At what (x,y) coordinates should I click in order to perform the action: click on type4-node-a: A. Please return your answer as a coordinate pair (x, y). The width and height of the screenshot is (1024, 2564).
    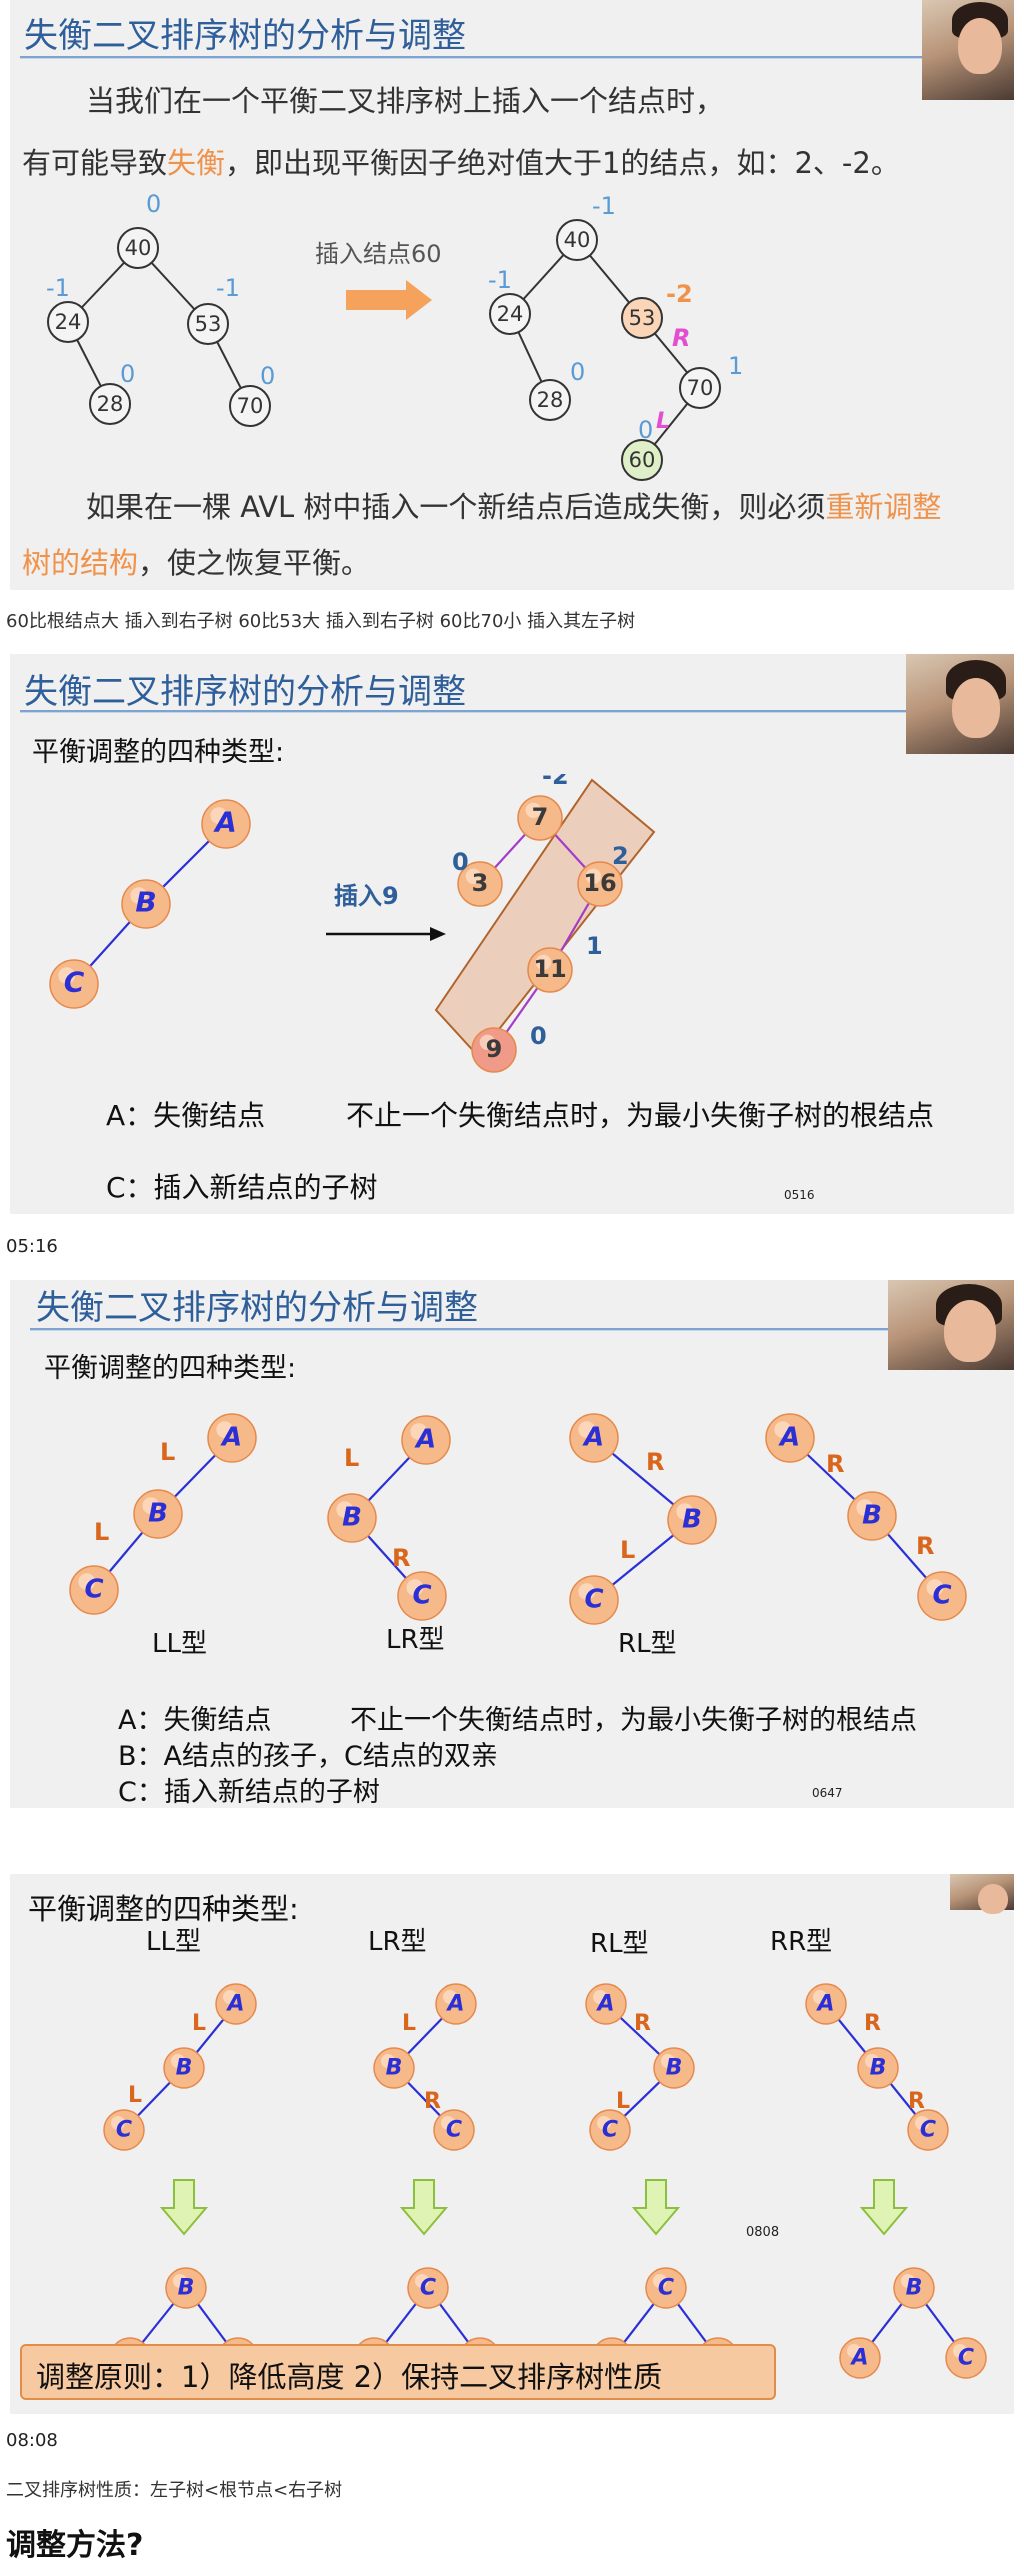
    Looking at the image, I should click on (790, 1438).